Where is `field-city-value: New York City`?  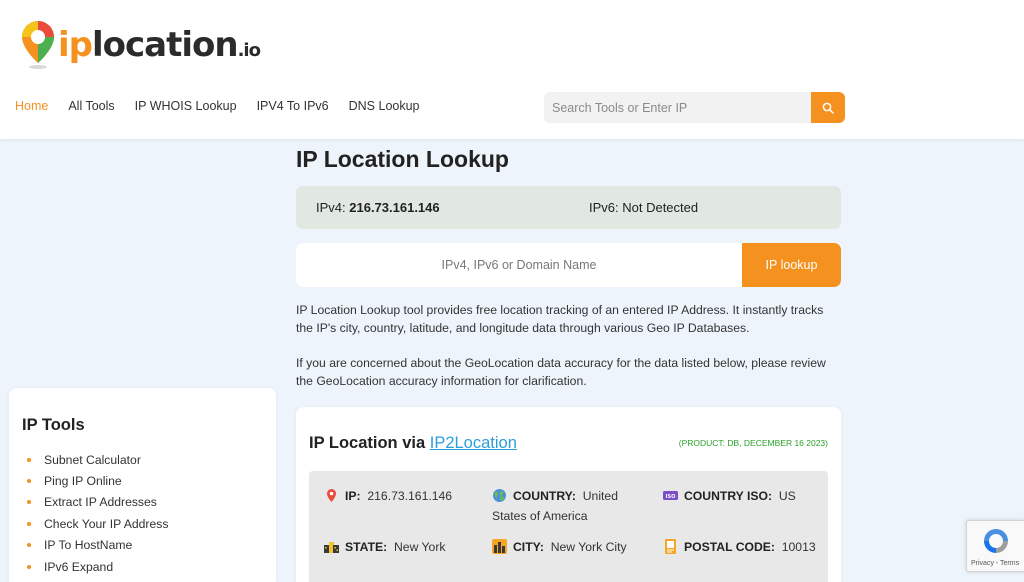 field-city-value: New York City is located at coordinates (588, 547).